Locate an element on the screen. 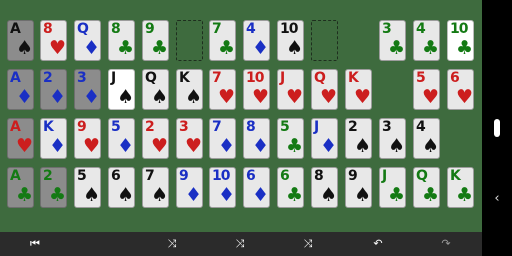 This screenshot has width=512, height=256. shuffle-button-3: ⤨ is located at coordinates (308, 244).